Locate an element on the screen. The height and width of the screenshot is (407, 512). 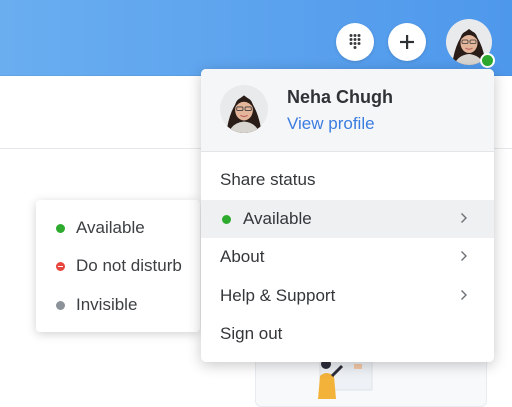
plus-icon is located at coordinates (407, 42).